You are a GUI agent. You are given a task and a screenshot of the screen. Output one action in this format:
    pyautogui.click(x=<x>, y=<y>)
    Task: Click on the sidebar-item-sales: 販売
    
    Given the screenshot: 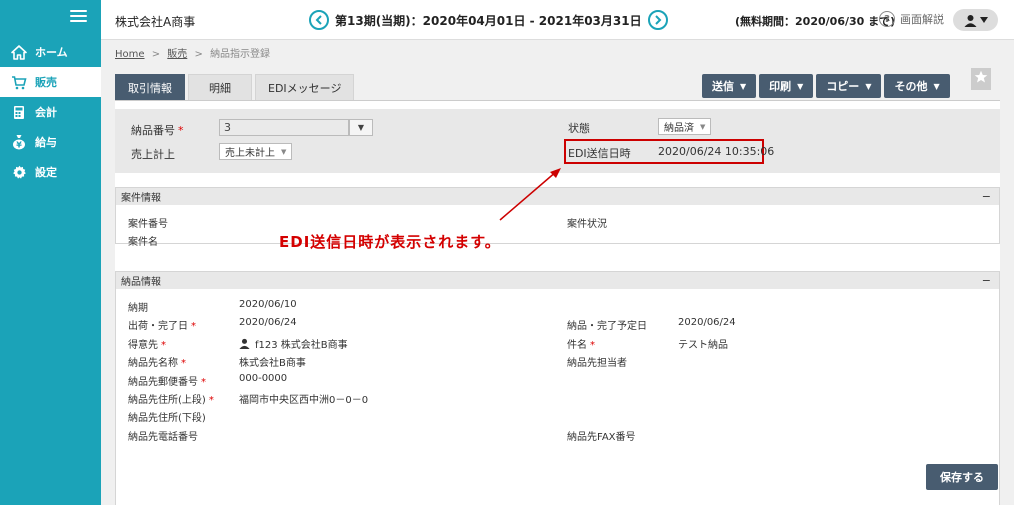 What is the action you would take?
    pyautogui.click(x=50, y=82)
    